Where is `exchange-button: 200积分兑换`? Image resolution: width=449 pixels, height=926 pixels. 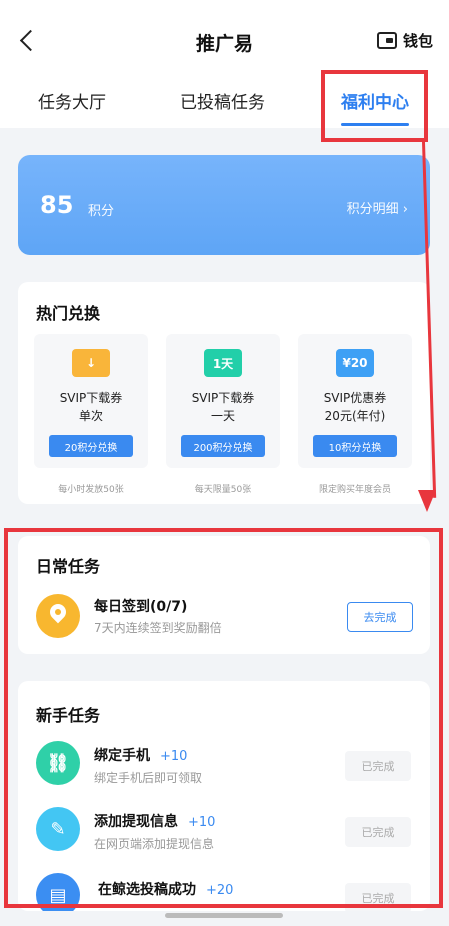
exchange-button: 200积分兑换 is located at coordinates (223, 446).